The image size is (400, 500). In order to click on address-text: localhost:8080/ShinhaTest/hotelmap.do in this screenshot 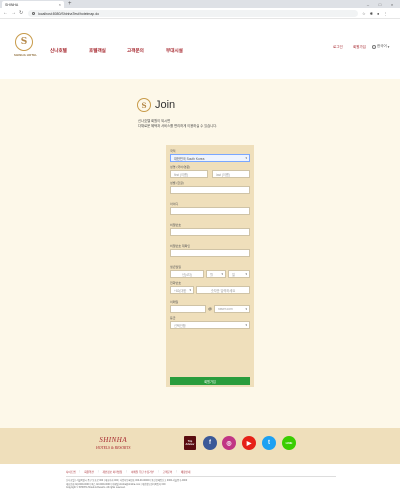, I will do `click(69, 13)`.